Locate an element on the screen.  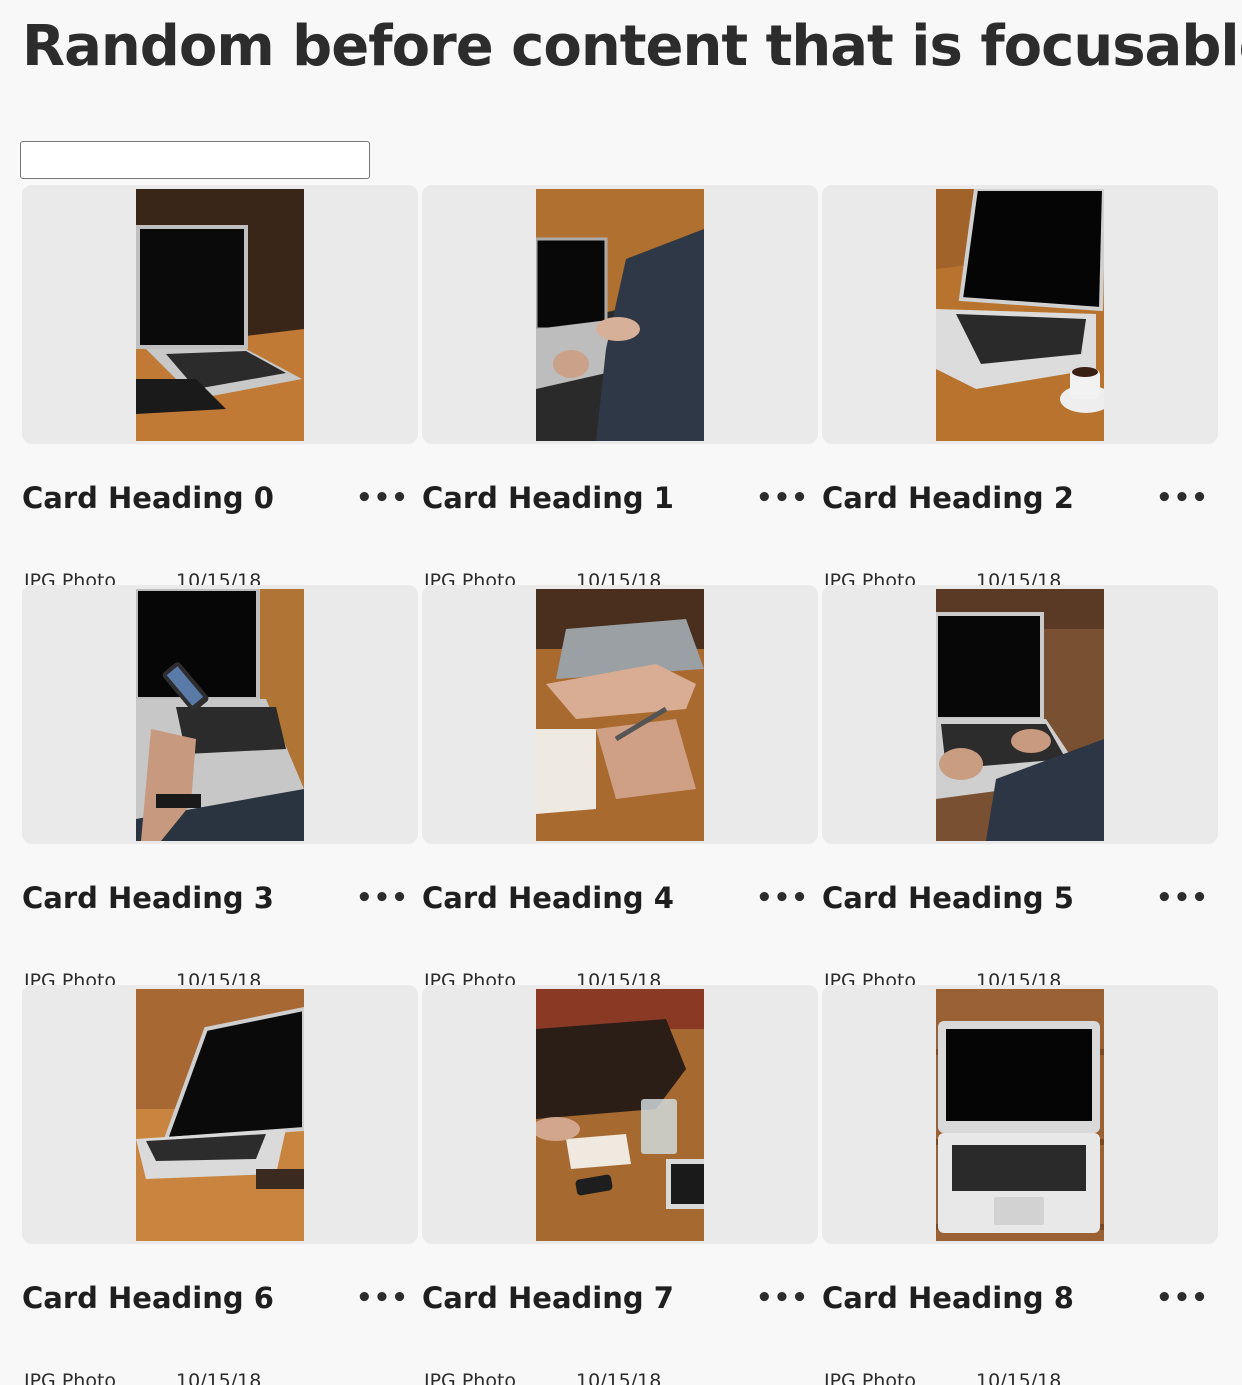
card: Card Heading 3 ••• JPG Photo 10/15/18 is located at coordinates (220, 785).